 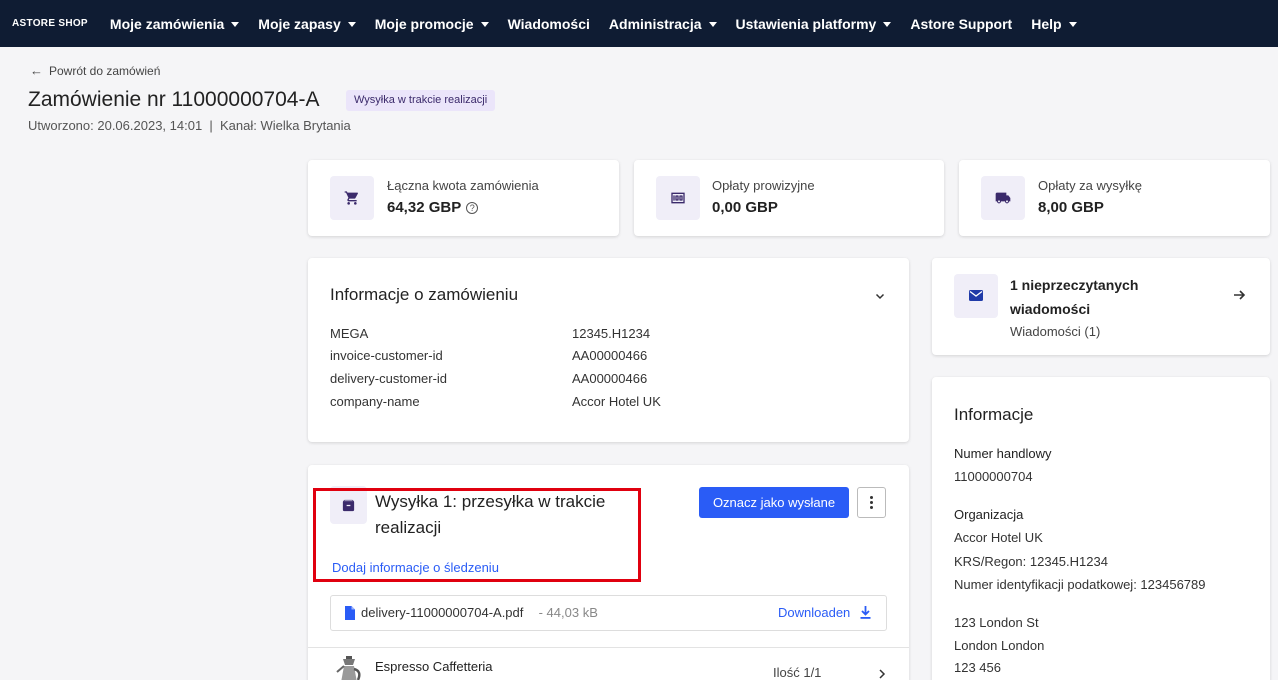 What do you see at coordinates (616, 401) in the screenshot?
I see `info-value: Accor Hotel UK` at bounding box center [616, 401].